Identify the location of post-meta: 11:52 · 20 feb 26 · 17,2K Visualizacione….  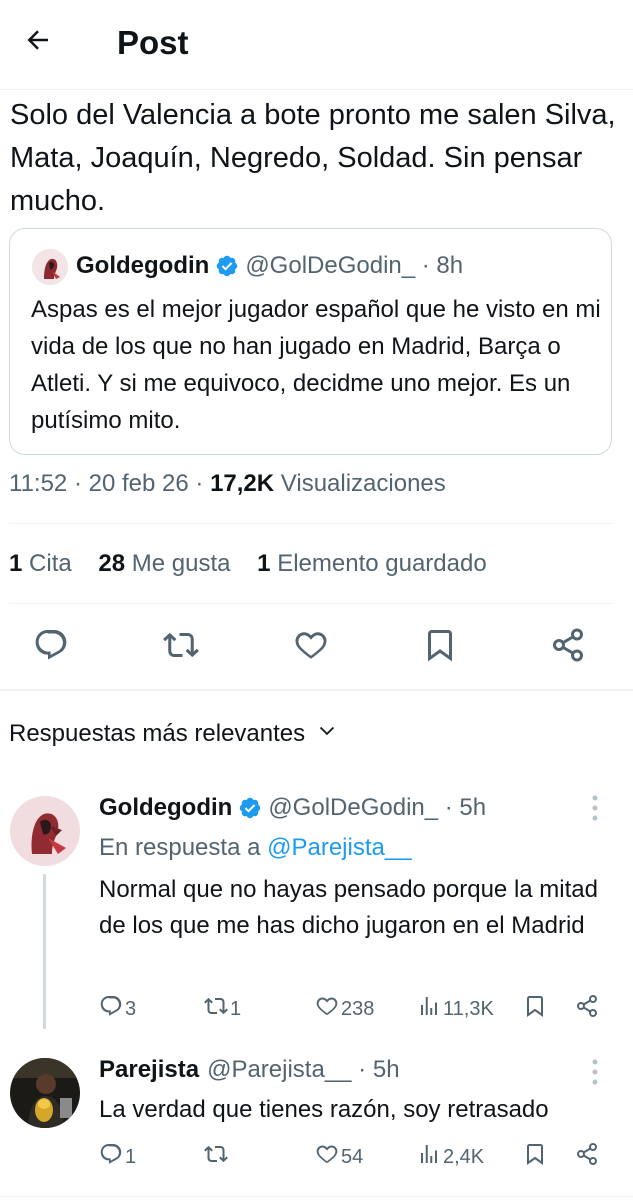
(227, 484).